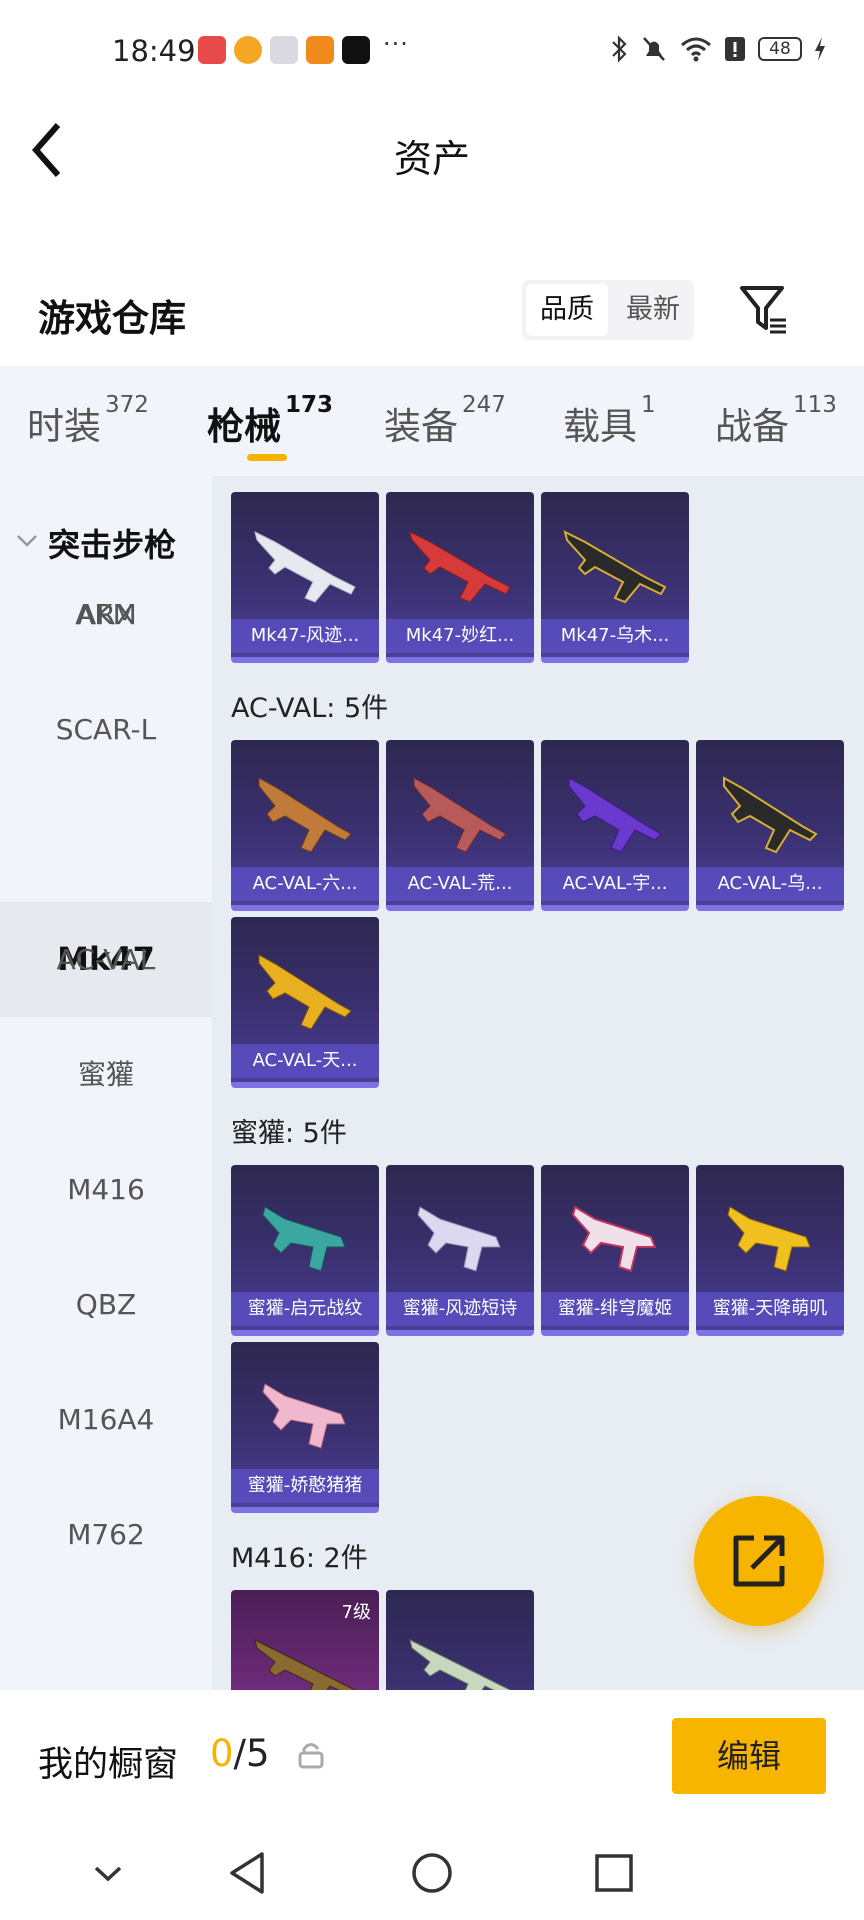 The height and width of the screenshot is (1920, 864). What do you see at coordinates (432, 50) in the screenshot?
I see `status-bar: 18:49 ··· 48` at bounding box center [432, 50].